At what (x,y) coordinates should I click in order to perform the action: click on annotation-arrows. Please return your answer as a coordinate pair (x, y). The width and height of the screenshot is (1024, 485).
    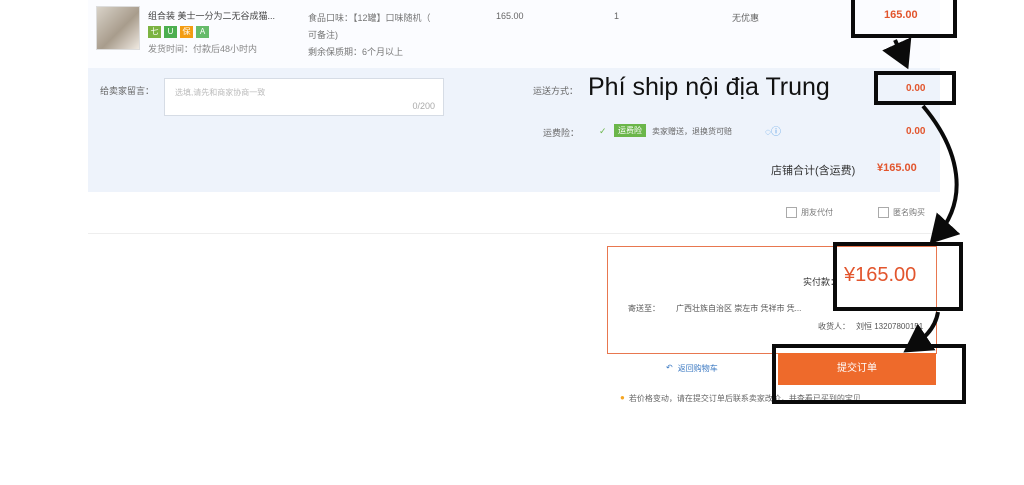
    Looking at the image, I should click on (921, 195).